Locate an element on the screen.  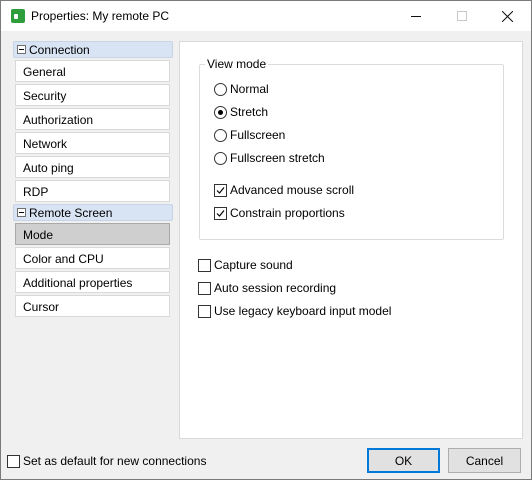
nav-item-network: Network is located at coordinates (92, 143).